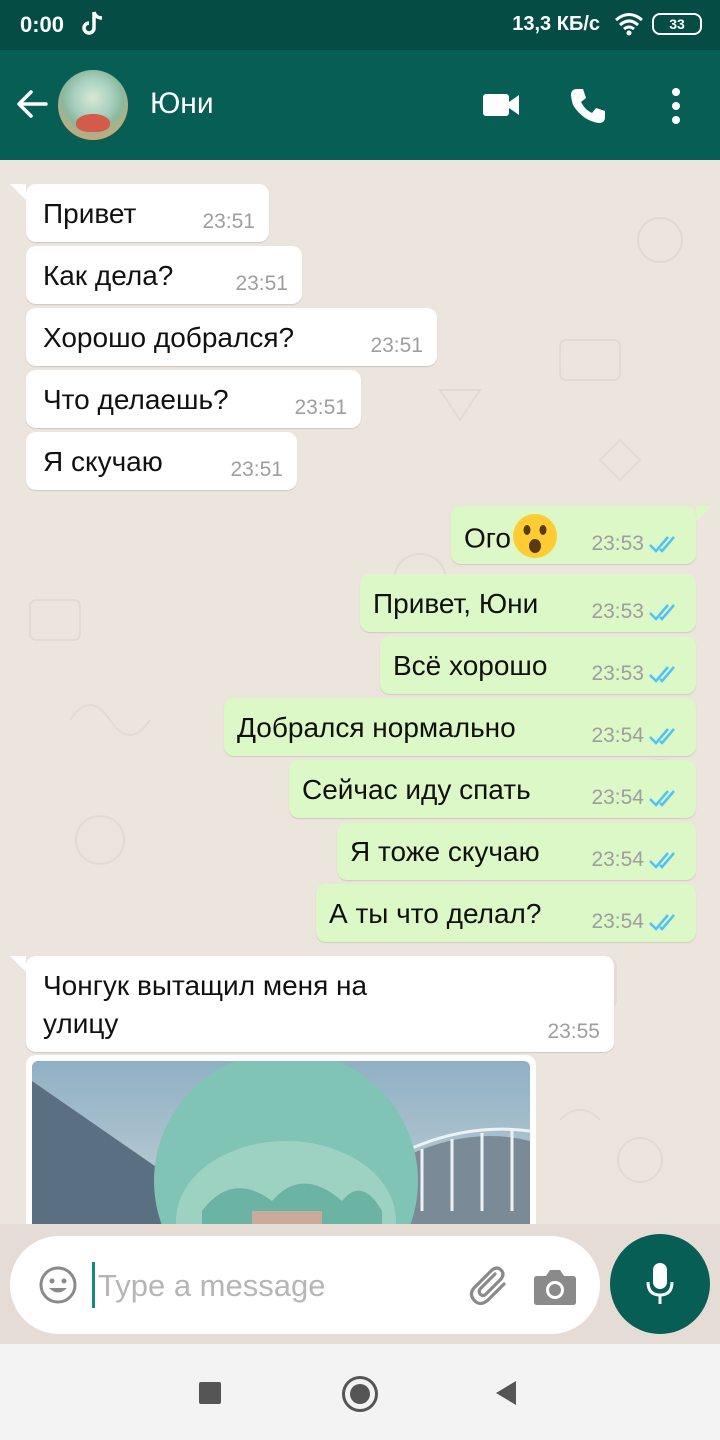 This screenshot has width=720, height=1440. I want to click on message-outgoing: Ого 23:53, so click(573, 535).